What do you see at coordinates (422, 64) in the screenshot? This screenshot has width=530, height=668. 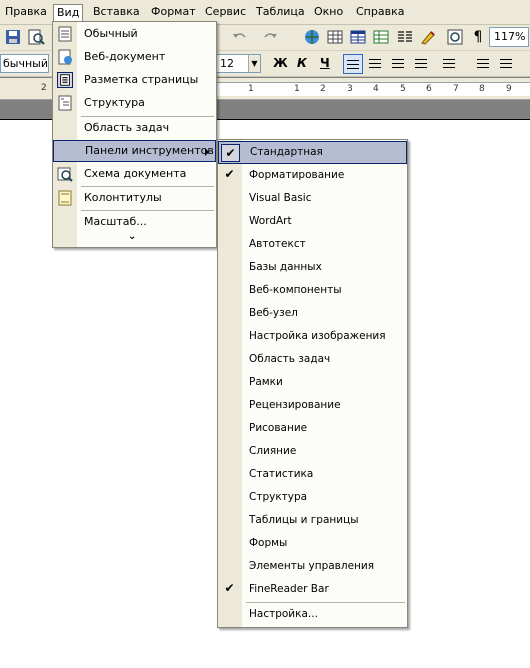 I see `justify-button` at bounding box center [422, 64].